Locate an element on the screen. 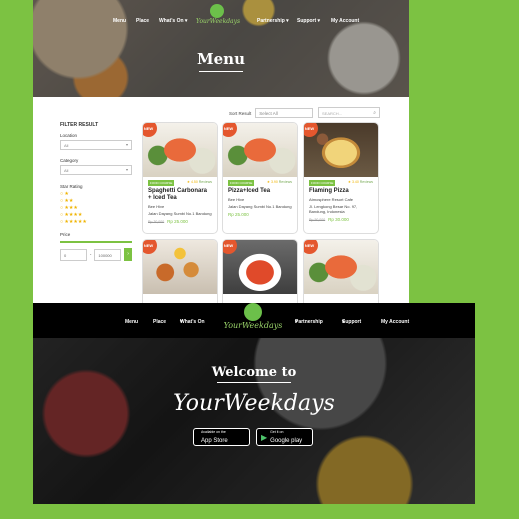  rating: ★ 4.50 Reviews is located at coordinates (199, 182).